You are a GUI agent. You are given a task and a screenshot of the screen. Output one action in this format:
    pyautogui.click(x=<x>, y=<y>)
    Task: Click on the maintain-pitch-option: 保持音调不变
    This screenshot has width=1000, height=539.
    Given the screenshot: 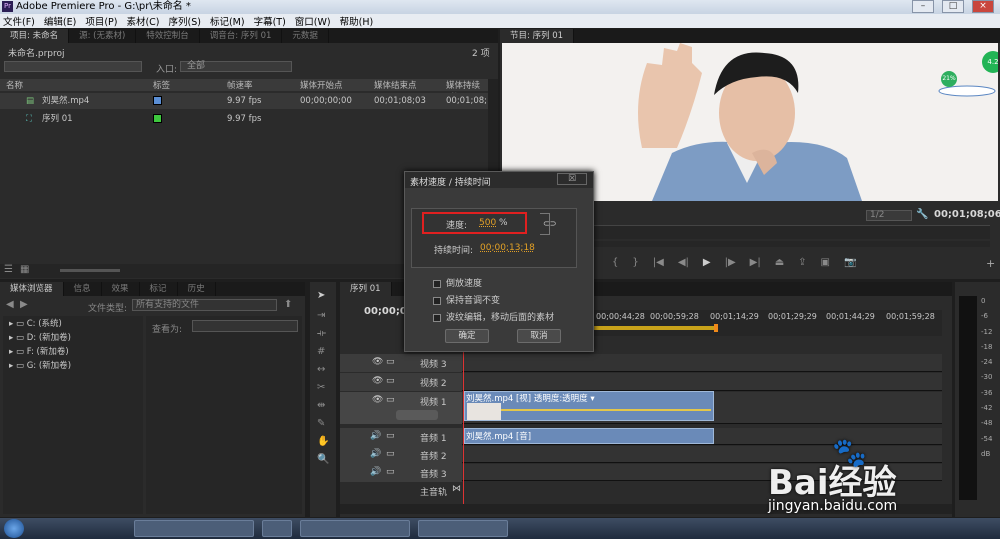 What is the action you would take?
    pyautogui.click(x=466, y=299)
    